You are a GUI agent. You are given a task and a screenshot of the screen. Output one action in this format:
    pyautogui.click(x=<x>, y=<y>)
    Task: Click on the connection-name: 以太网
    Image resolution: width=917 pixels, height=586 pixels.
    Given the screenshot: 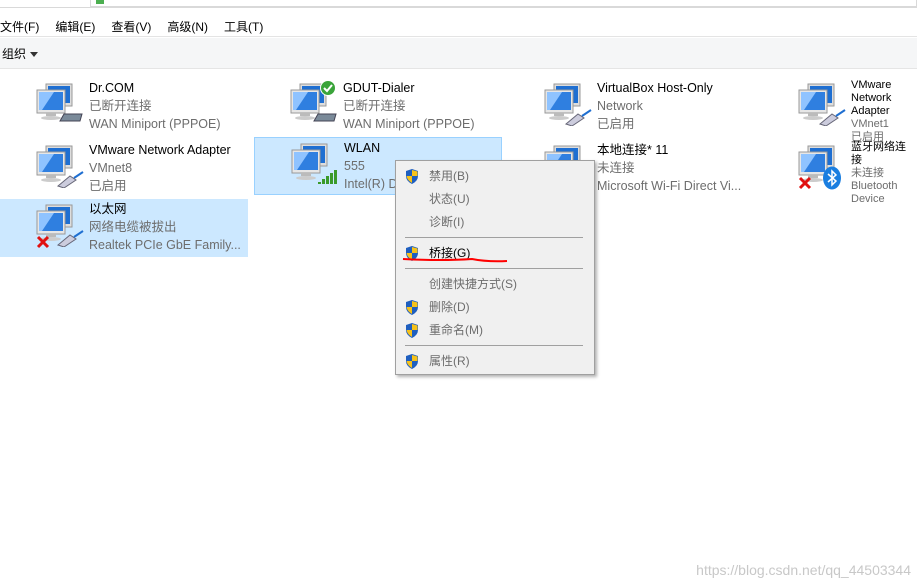 What is the action you would take?
    pyautogui.click(x=108, y=209)
    